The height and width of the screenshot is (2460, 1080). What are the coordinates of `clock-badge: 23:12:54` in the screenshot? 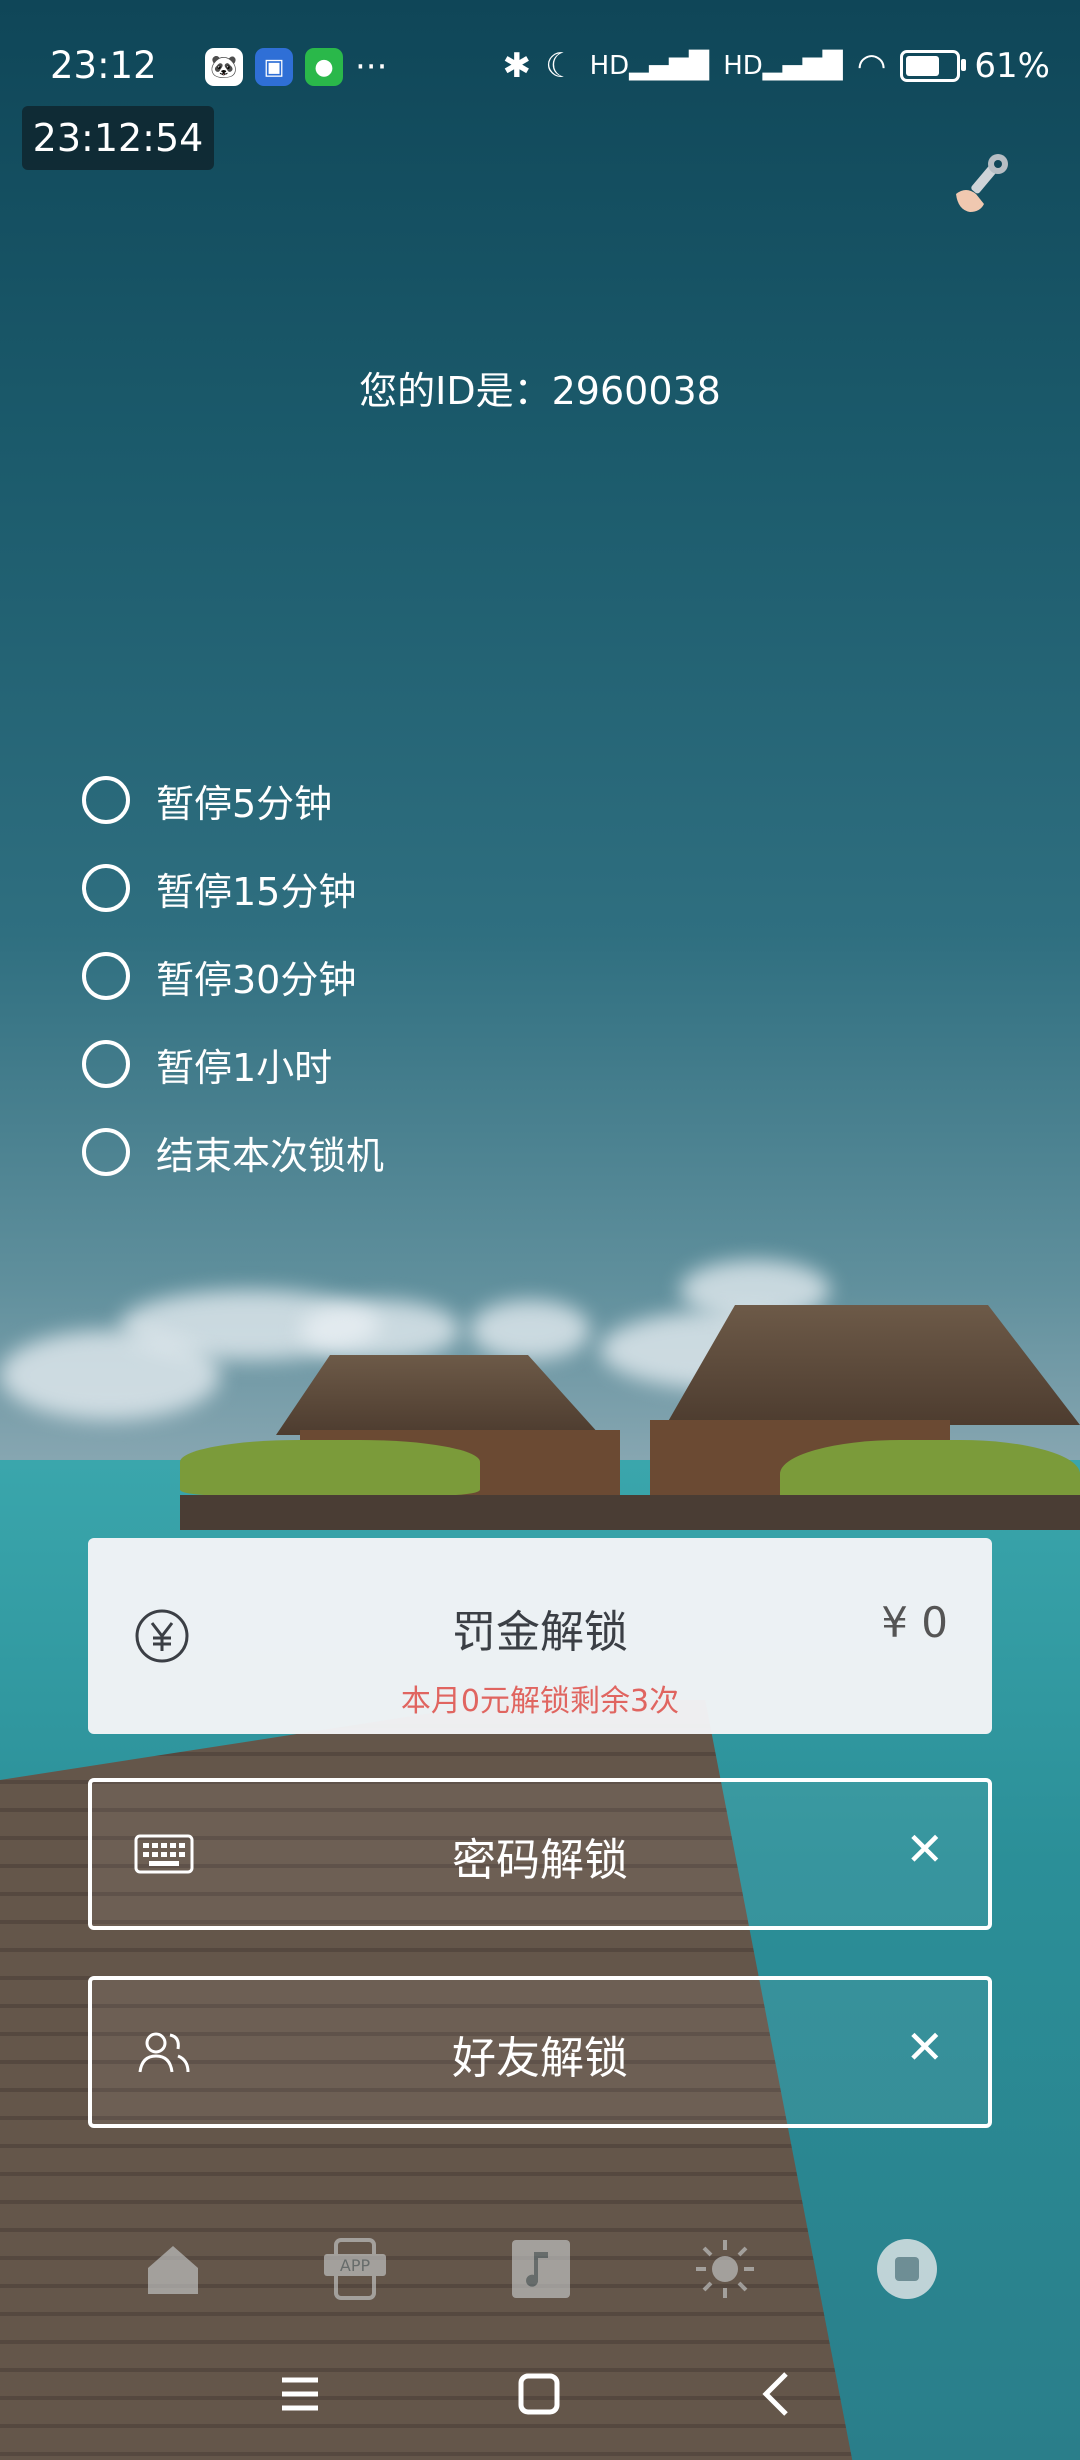 It's located at (118, 138).